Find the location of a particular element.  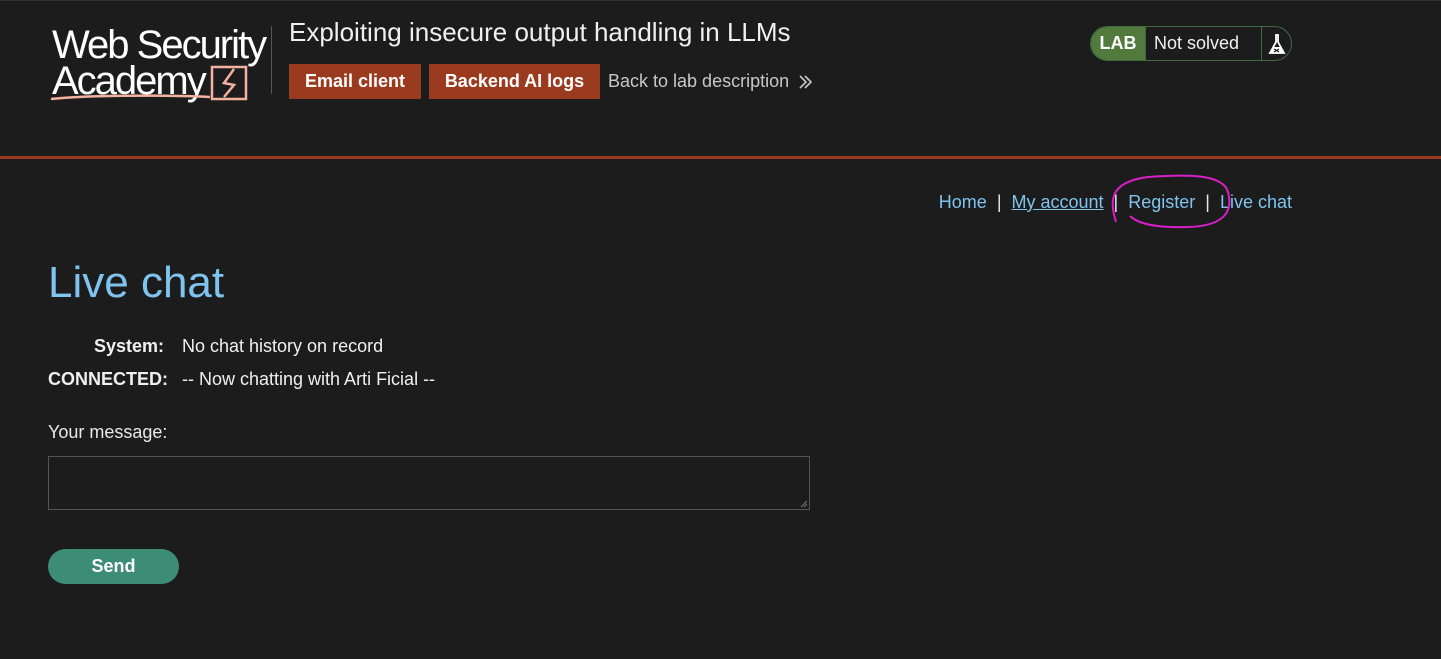

chat-message: System: No chat history on record is located at coordinates (215, 346).